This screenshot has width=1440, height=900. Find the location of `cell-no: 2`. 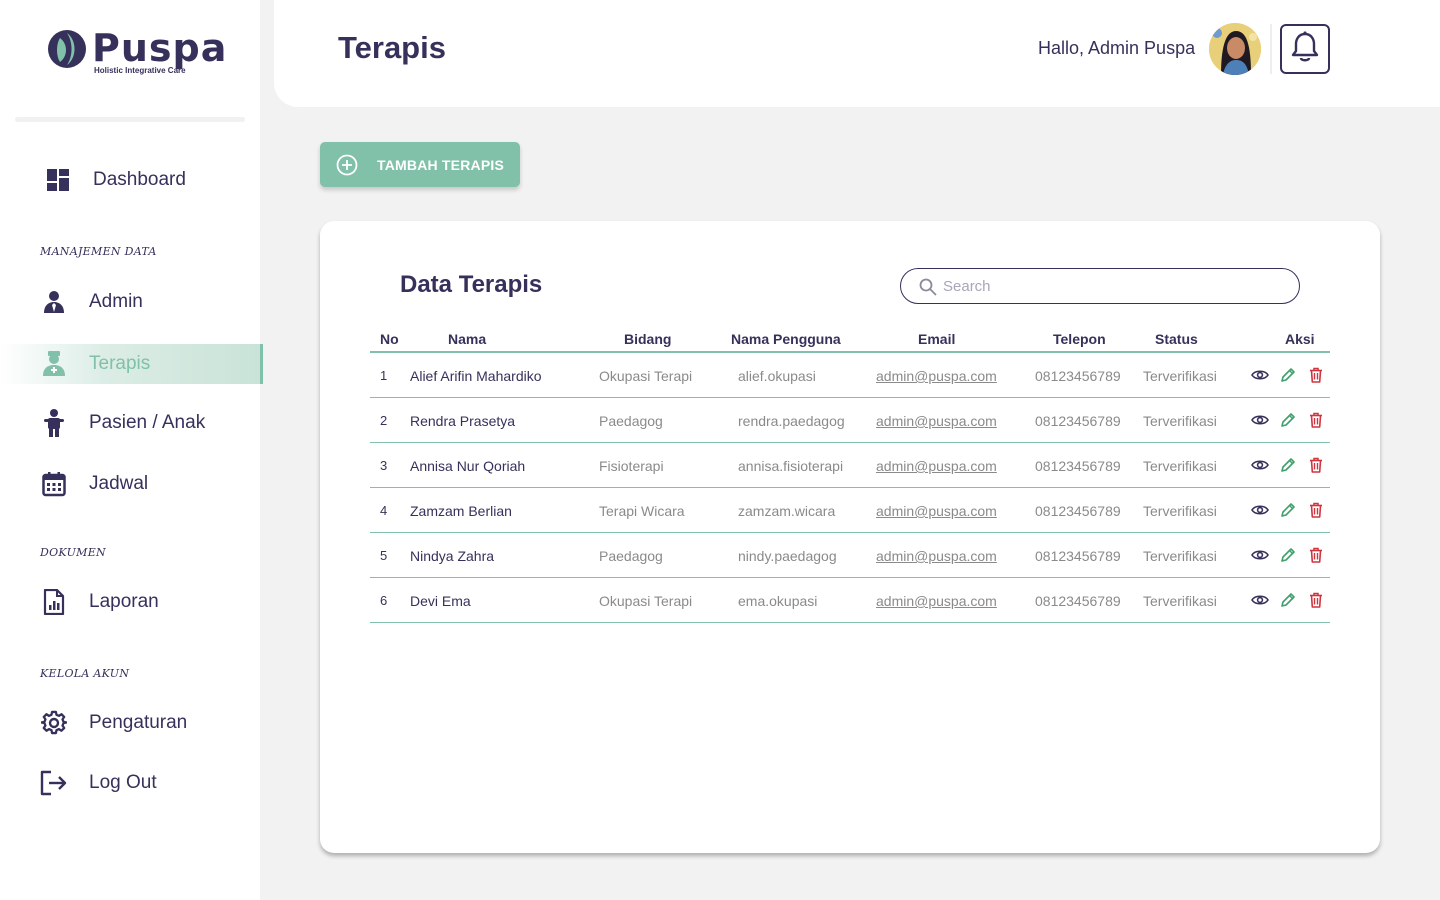

cell-no: 2 is located at coordinates (384, 420).